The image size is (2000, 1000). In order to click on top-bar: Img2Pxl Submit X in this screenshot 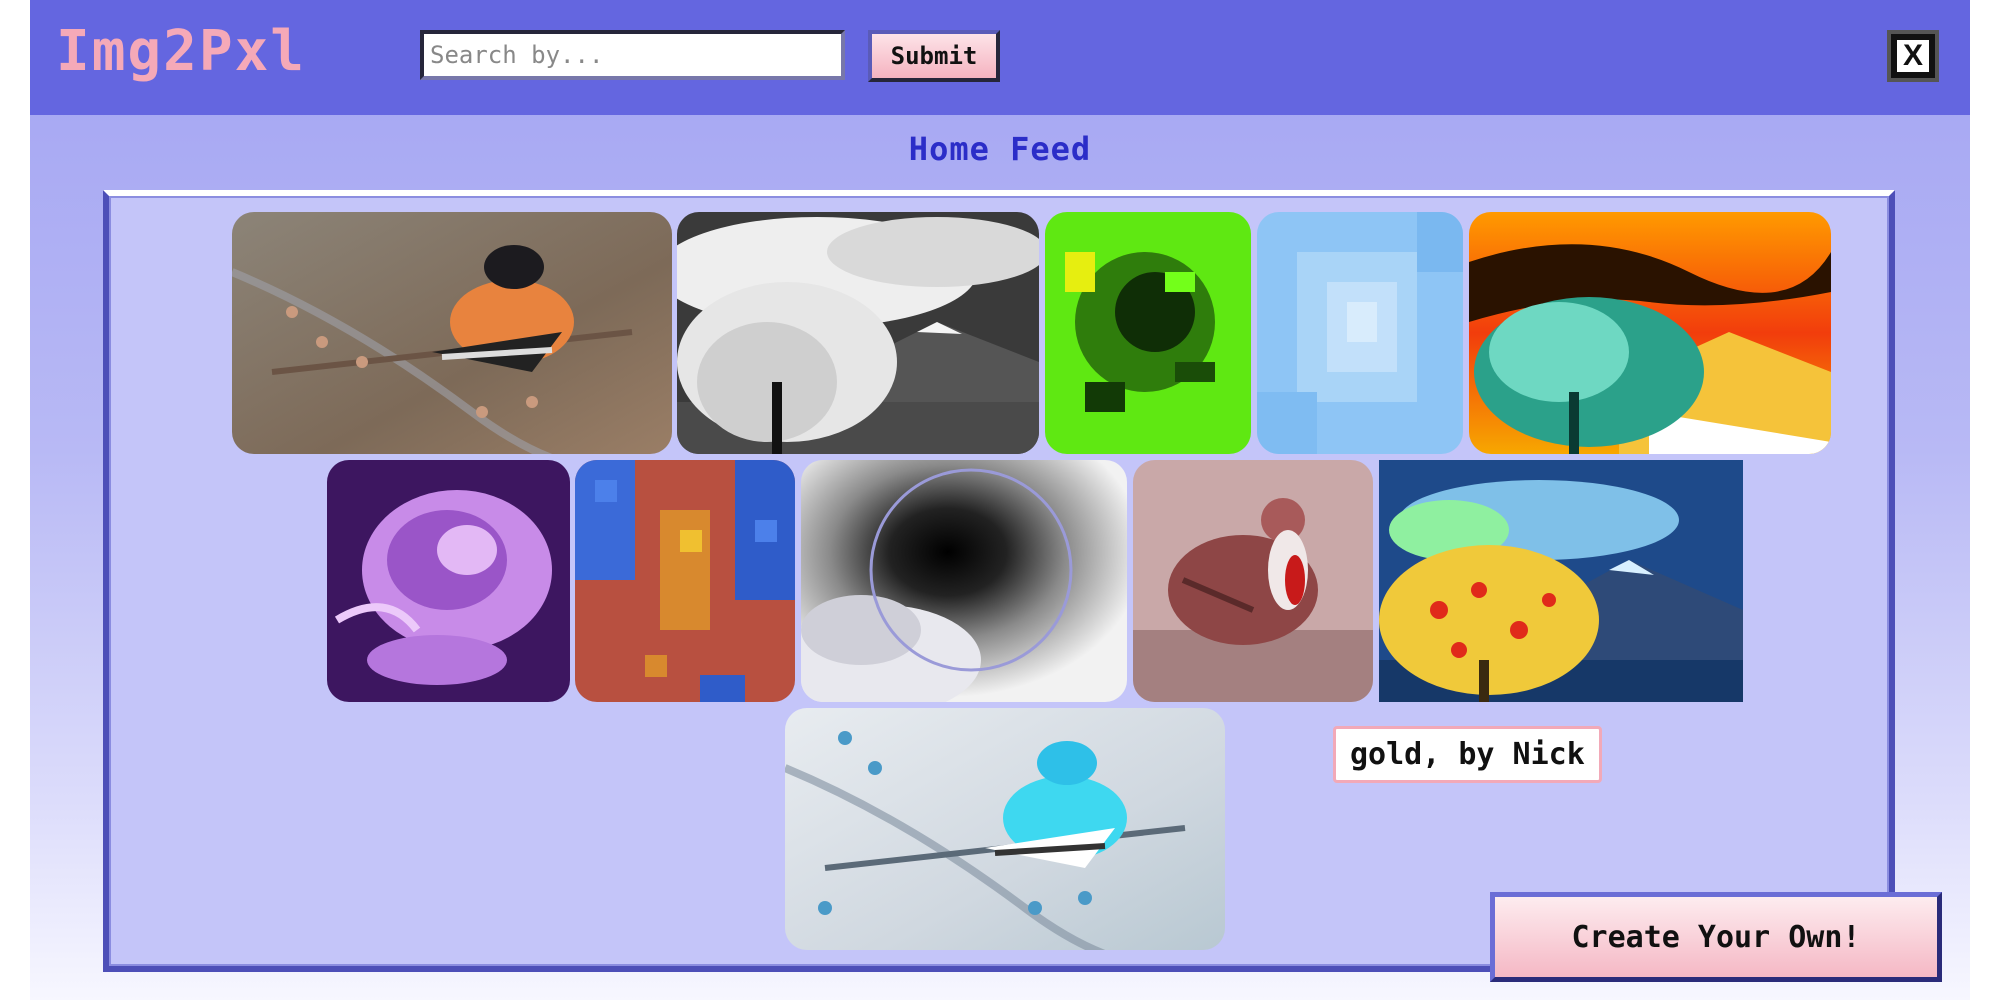, I will do `click(1000, 57)`.